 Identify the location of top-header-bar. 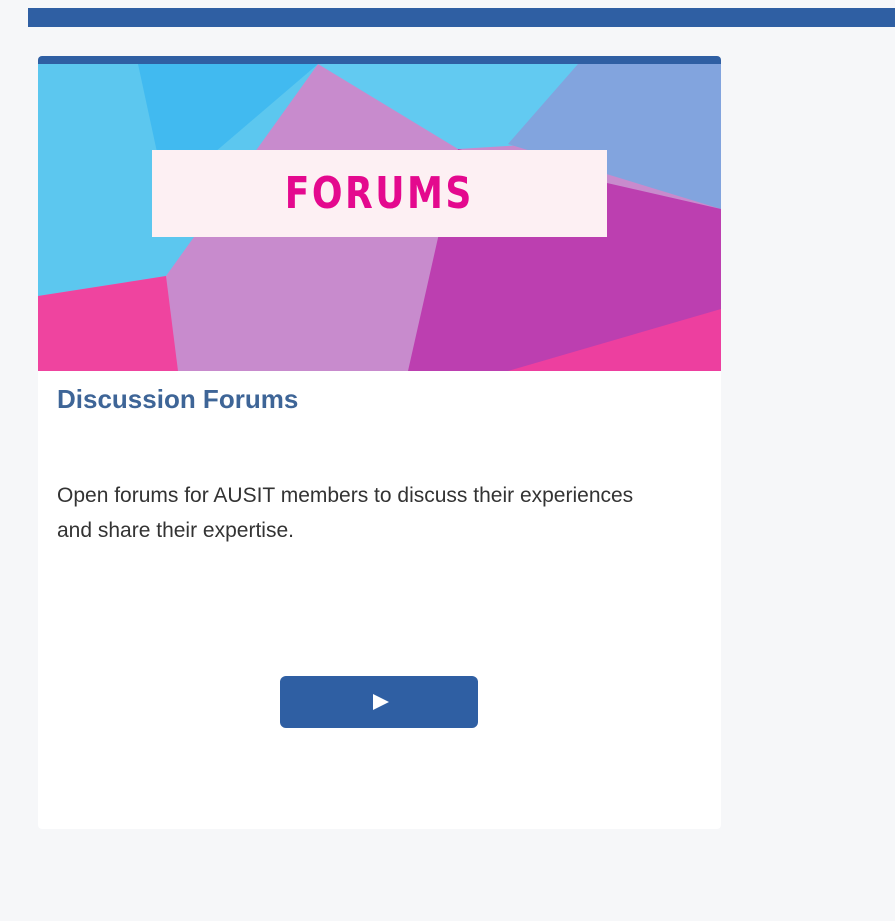
(461, 17).